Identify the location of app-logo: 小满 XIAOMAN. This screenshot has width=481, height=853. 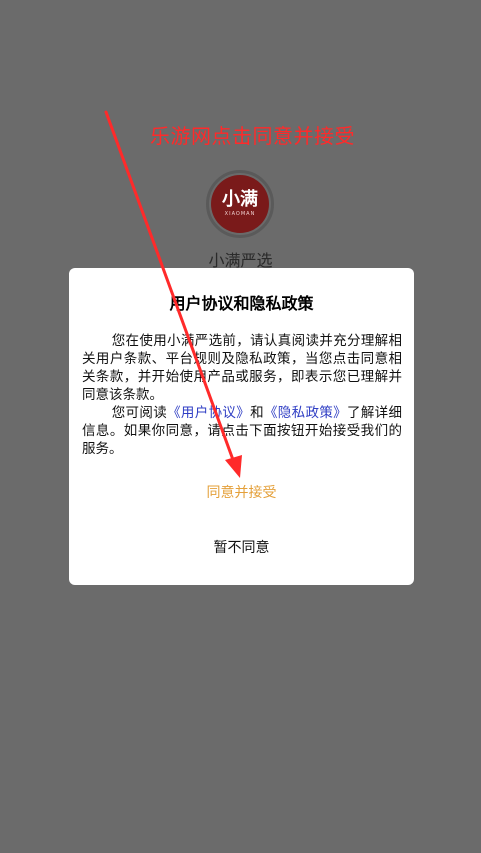
(240, 204).